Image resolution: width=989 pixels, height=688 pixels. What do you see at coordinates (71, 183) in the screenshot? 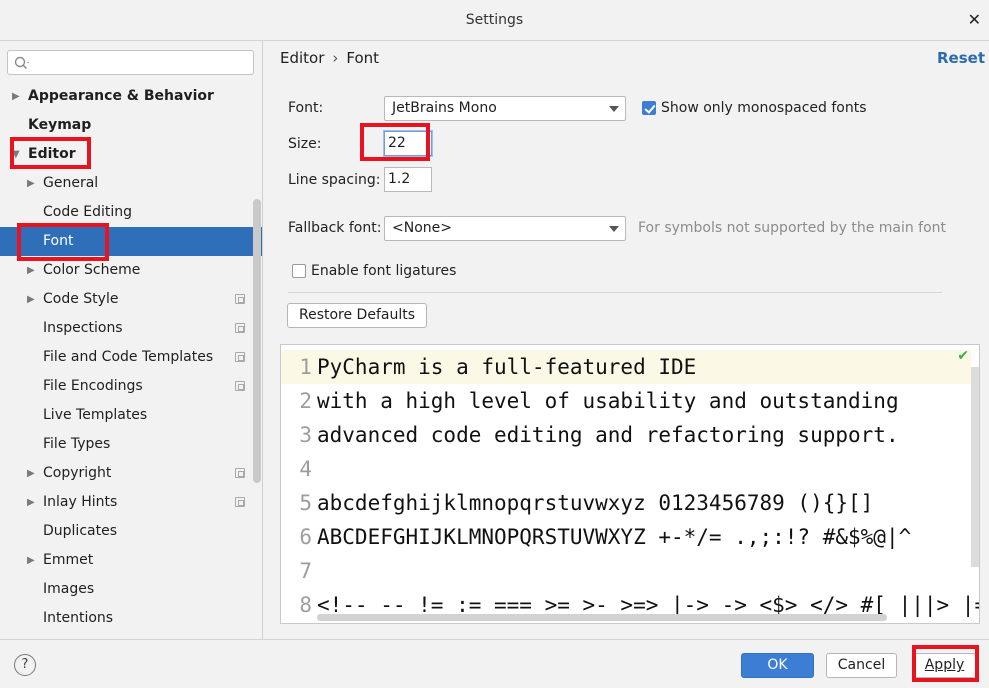
I see `sidebar-item-label: General` at bounding box center [71, 183].